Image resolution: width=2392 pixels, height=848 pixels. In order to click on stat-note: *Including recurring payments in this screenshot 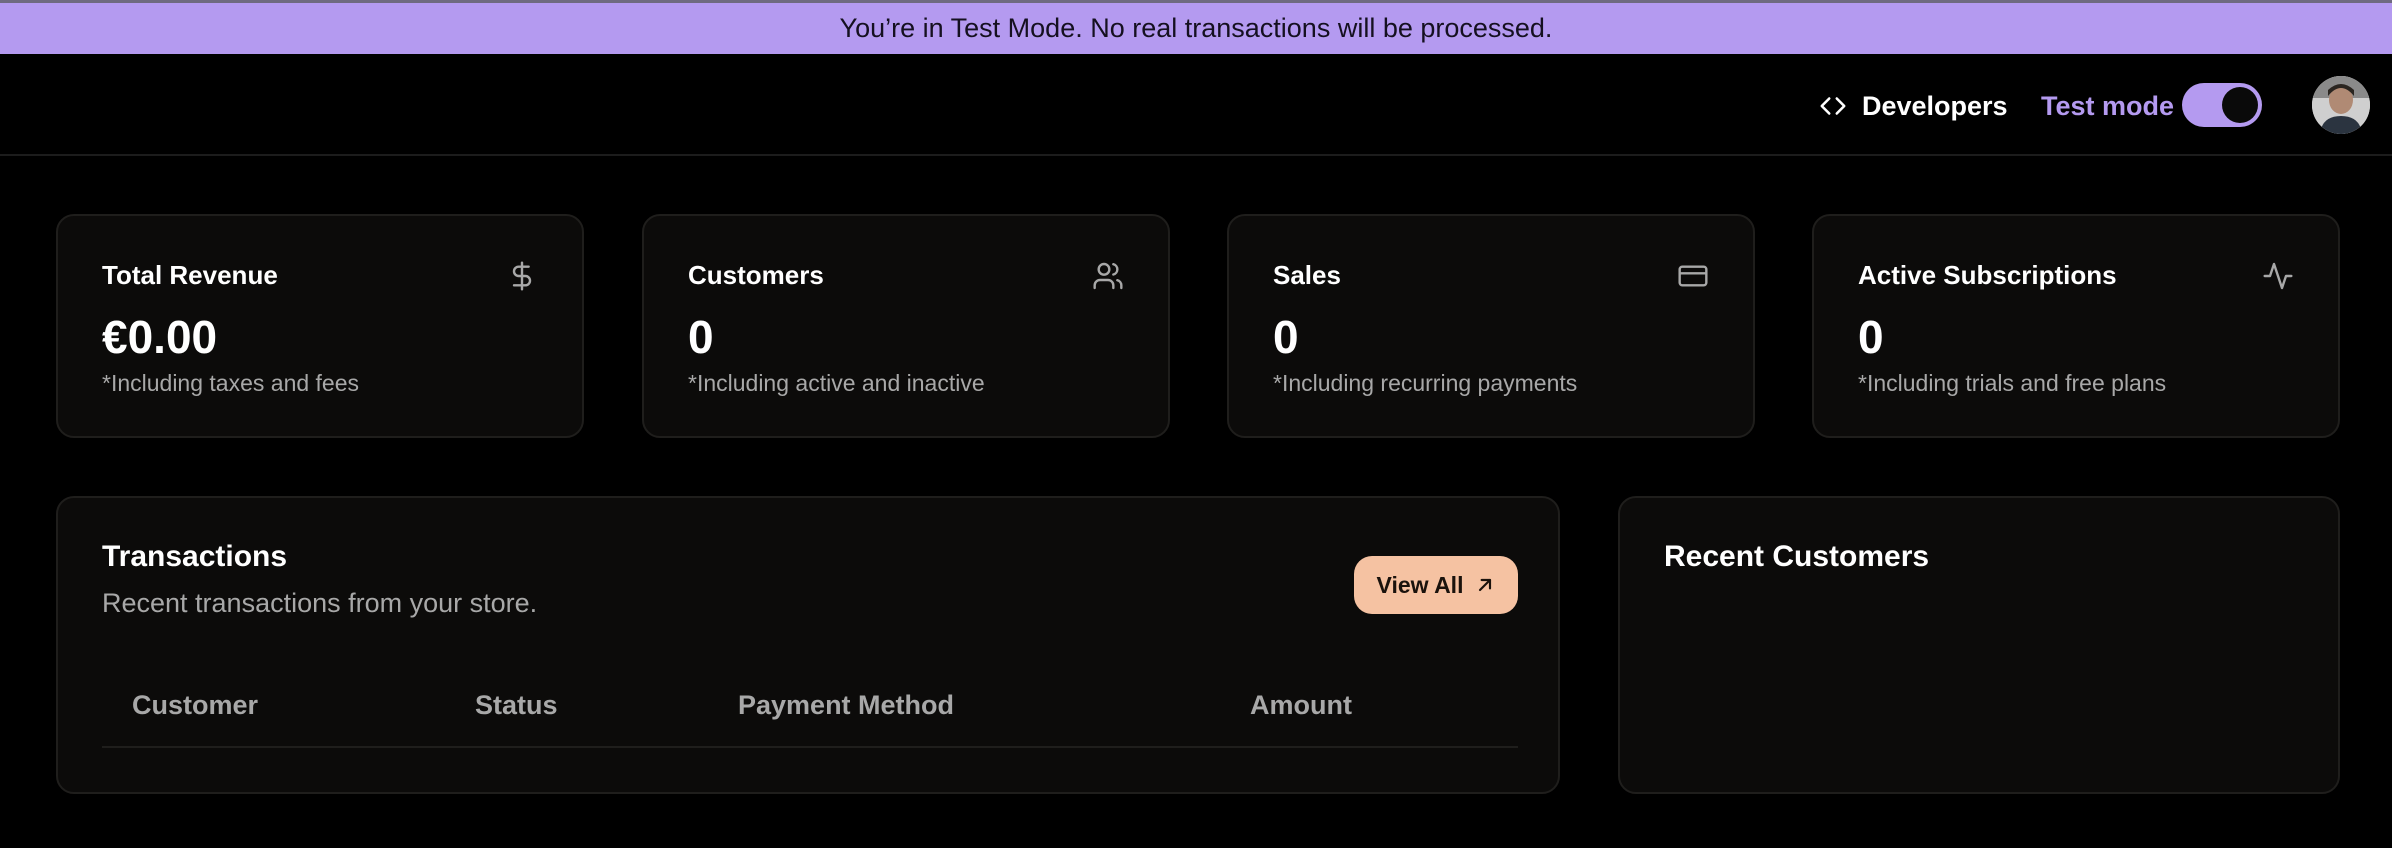, I will do `click(1425, 383)`.